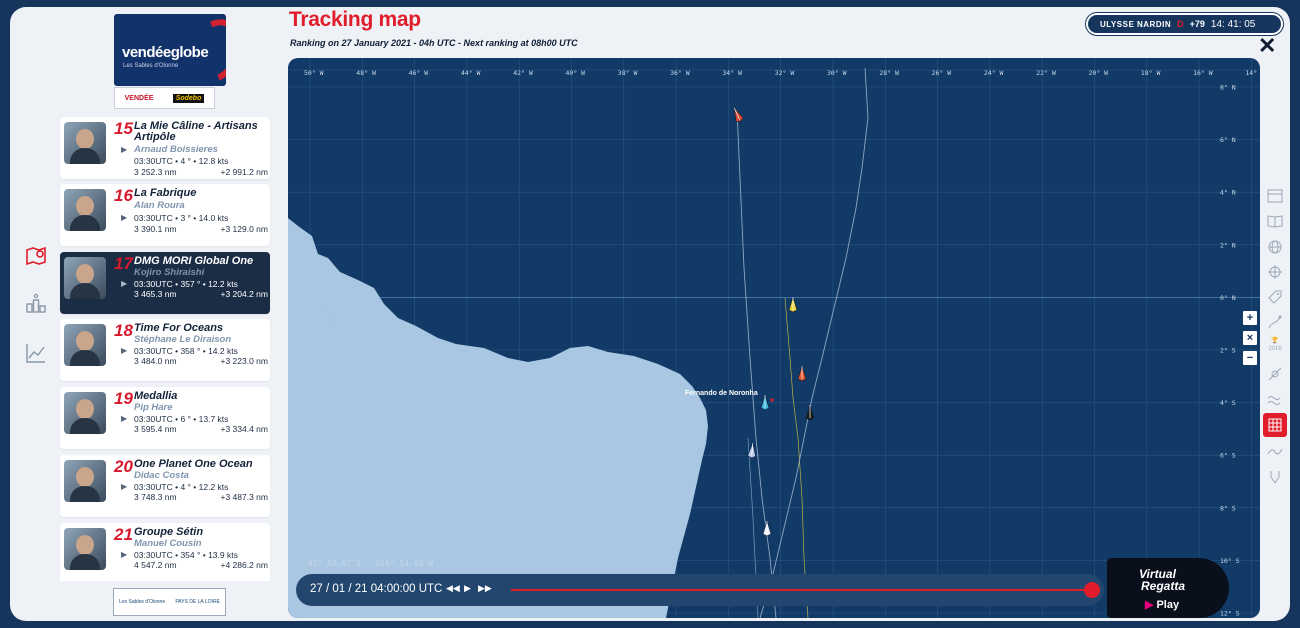 The width and height of the screenshot is (1300, 628). Describe the element at coordinates (169, 602) in the screenshot. I see `partner-logo-footer: Les Sables d'Olonne PAYS DE LA LOIRE` at that location.